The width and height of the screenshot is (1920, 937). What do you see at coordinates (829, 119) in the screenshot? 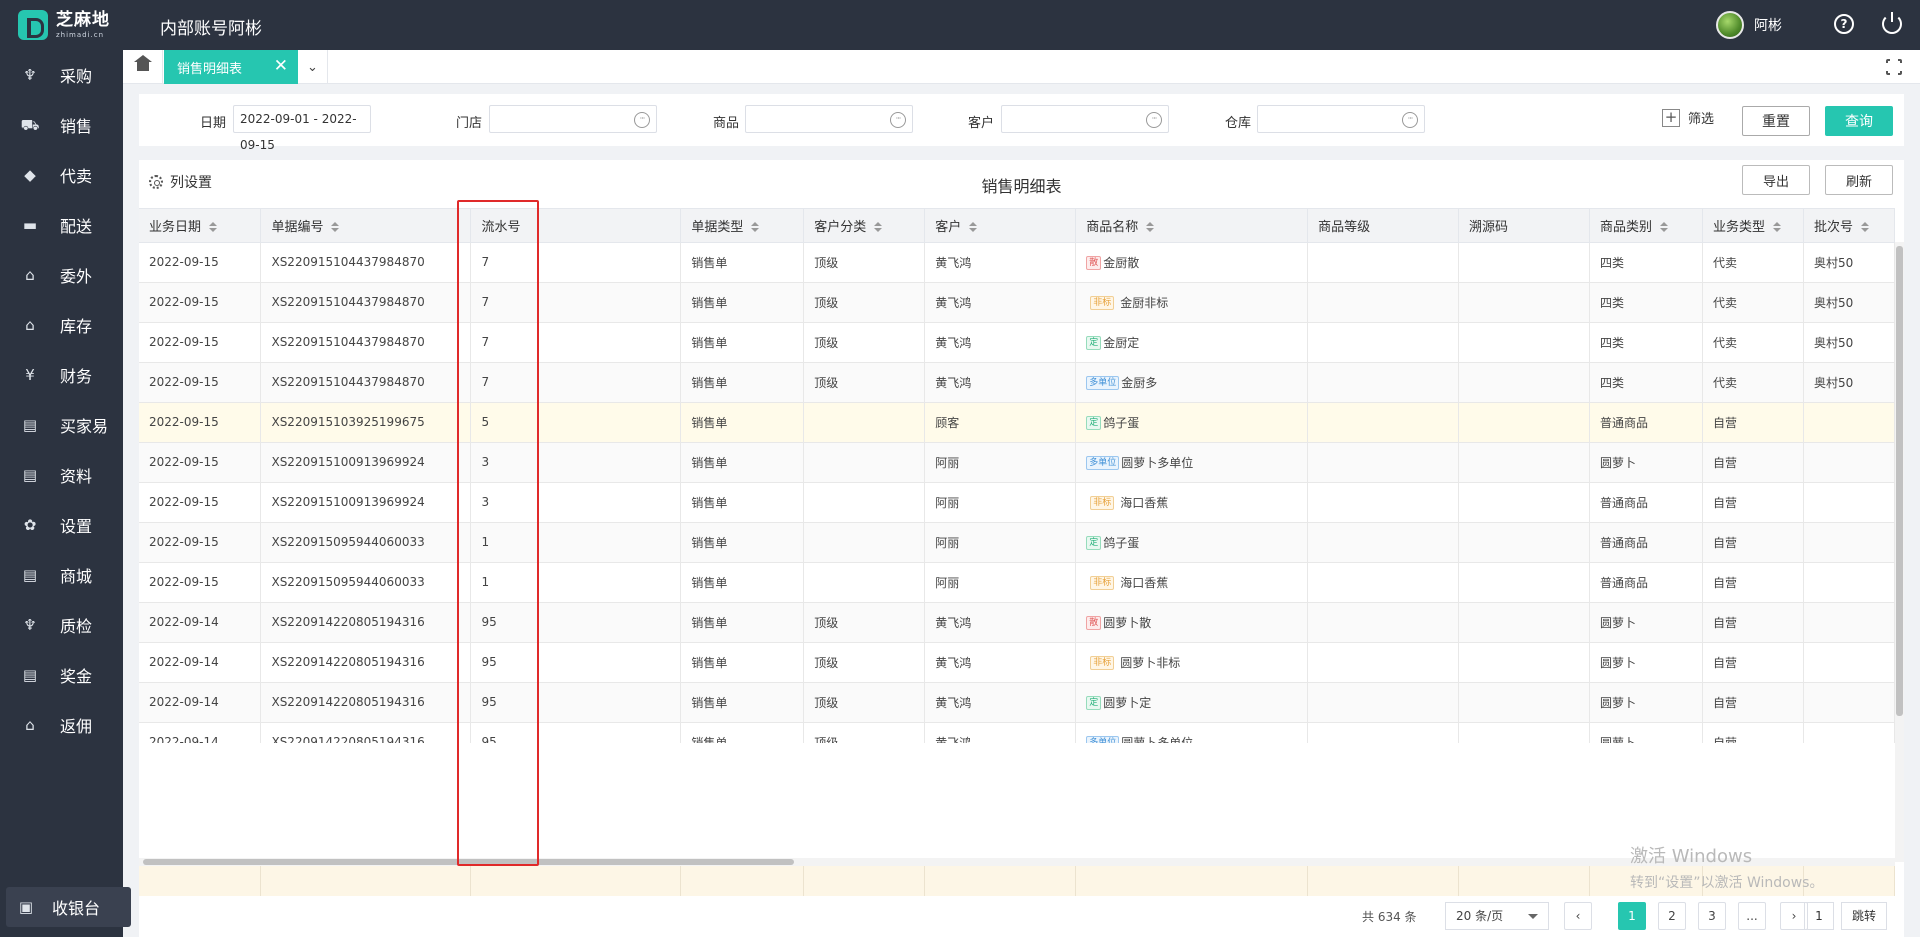
I see `product-field: ···` at bounding box center [829, 119].